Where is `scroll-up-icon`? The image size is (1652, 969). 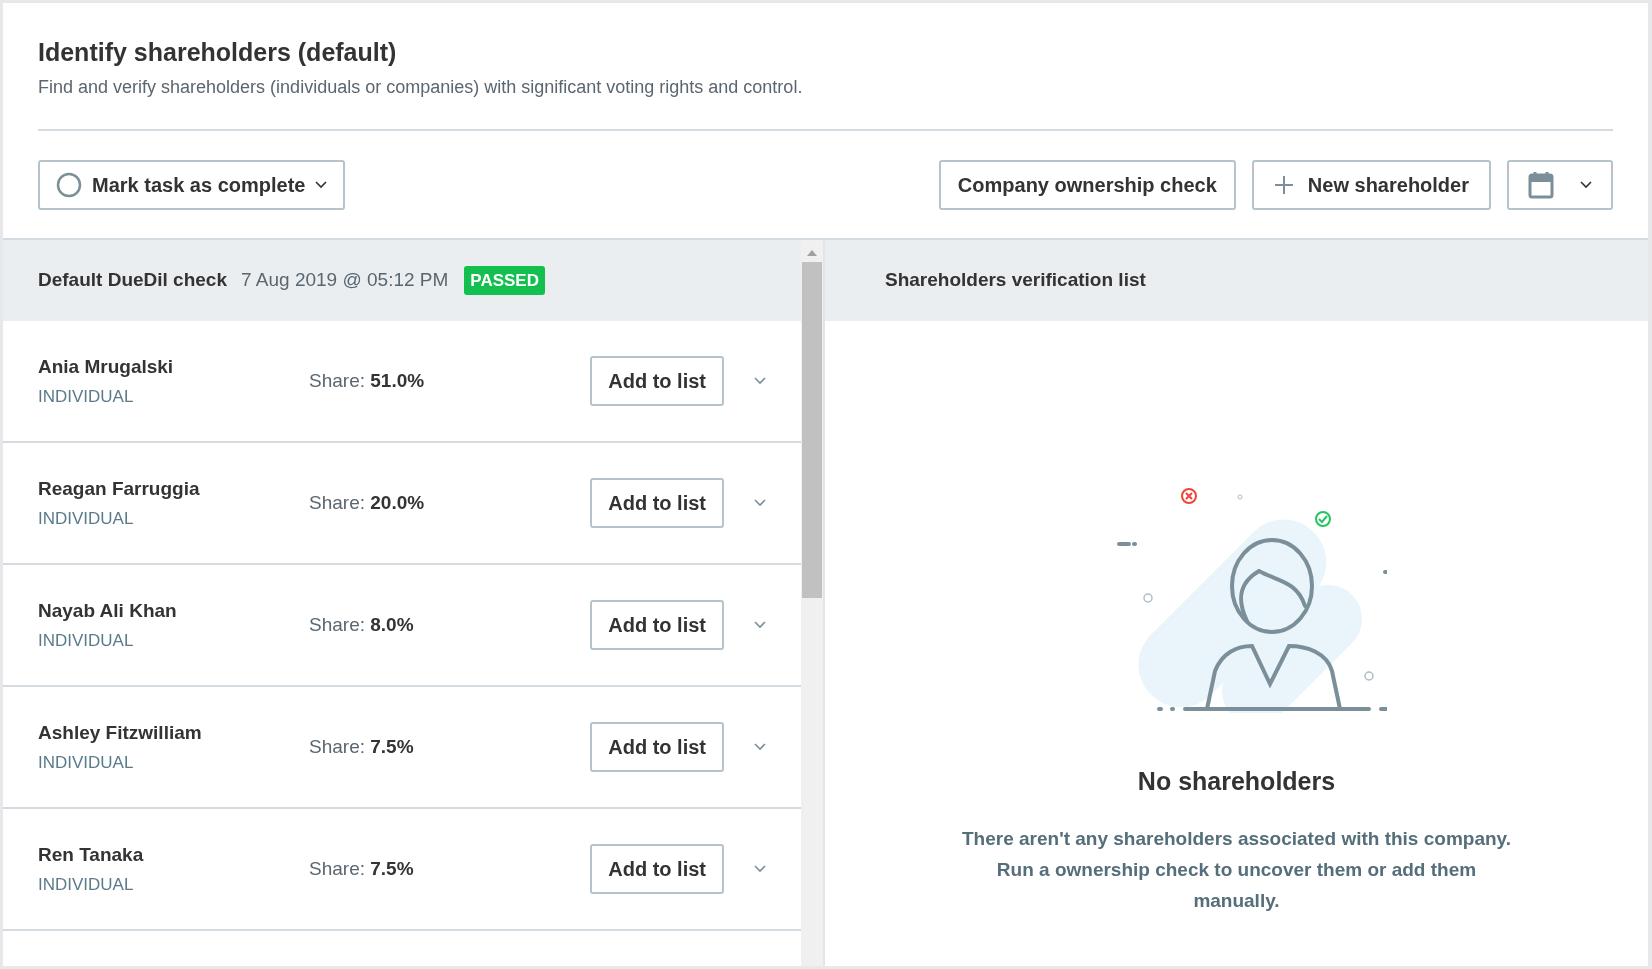 scroll-up-icon is located at coordinates (812, 253).